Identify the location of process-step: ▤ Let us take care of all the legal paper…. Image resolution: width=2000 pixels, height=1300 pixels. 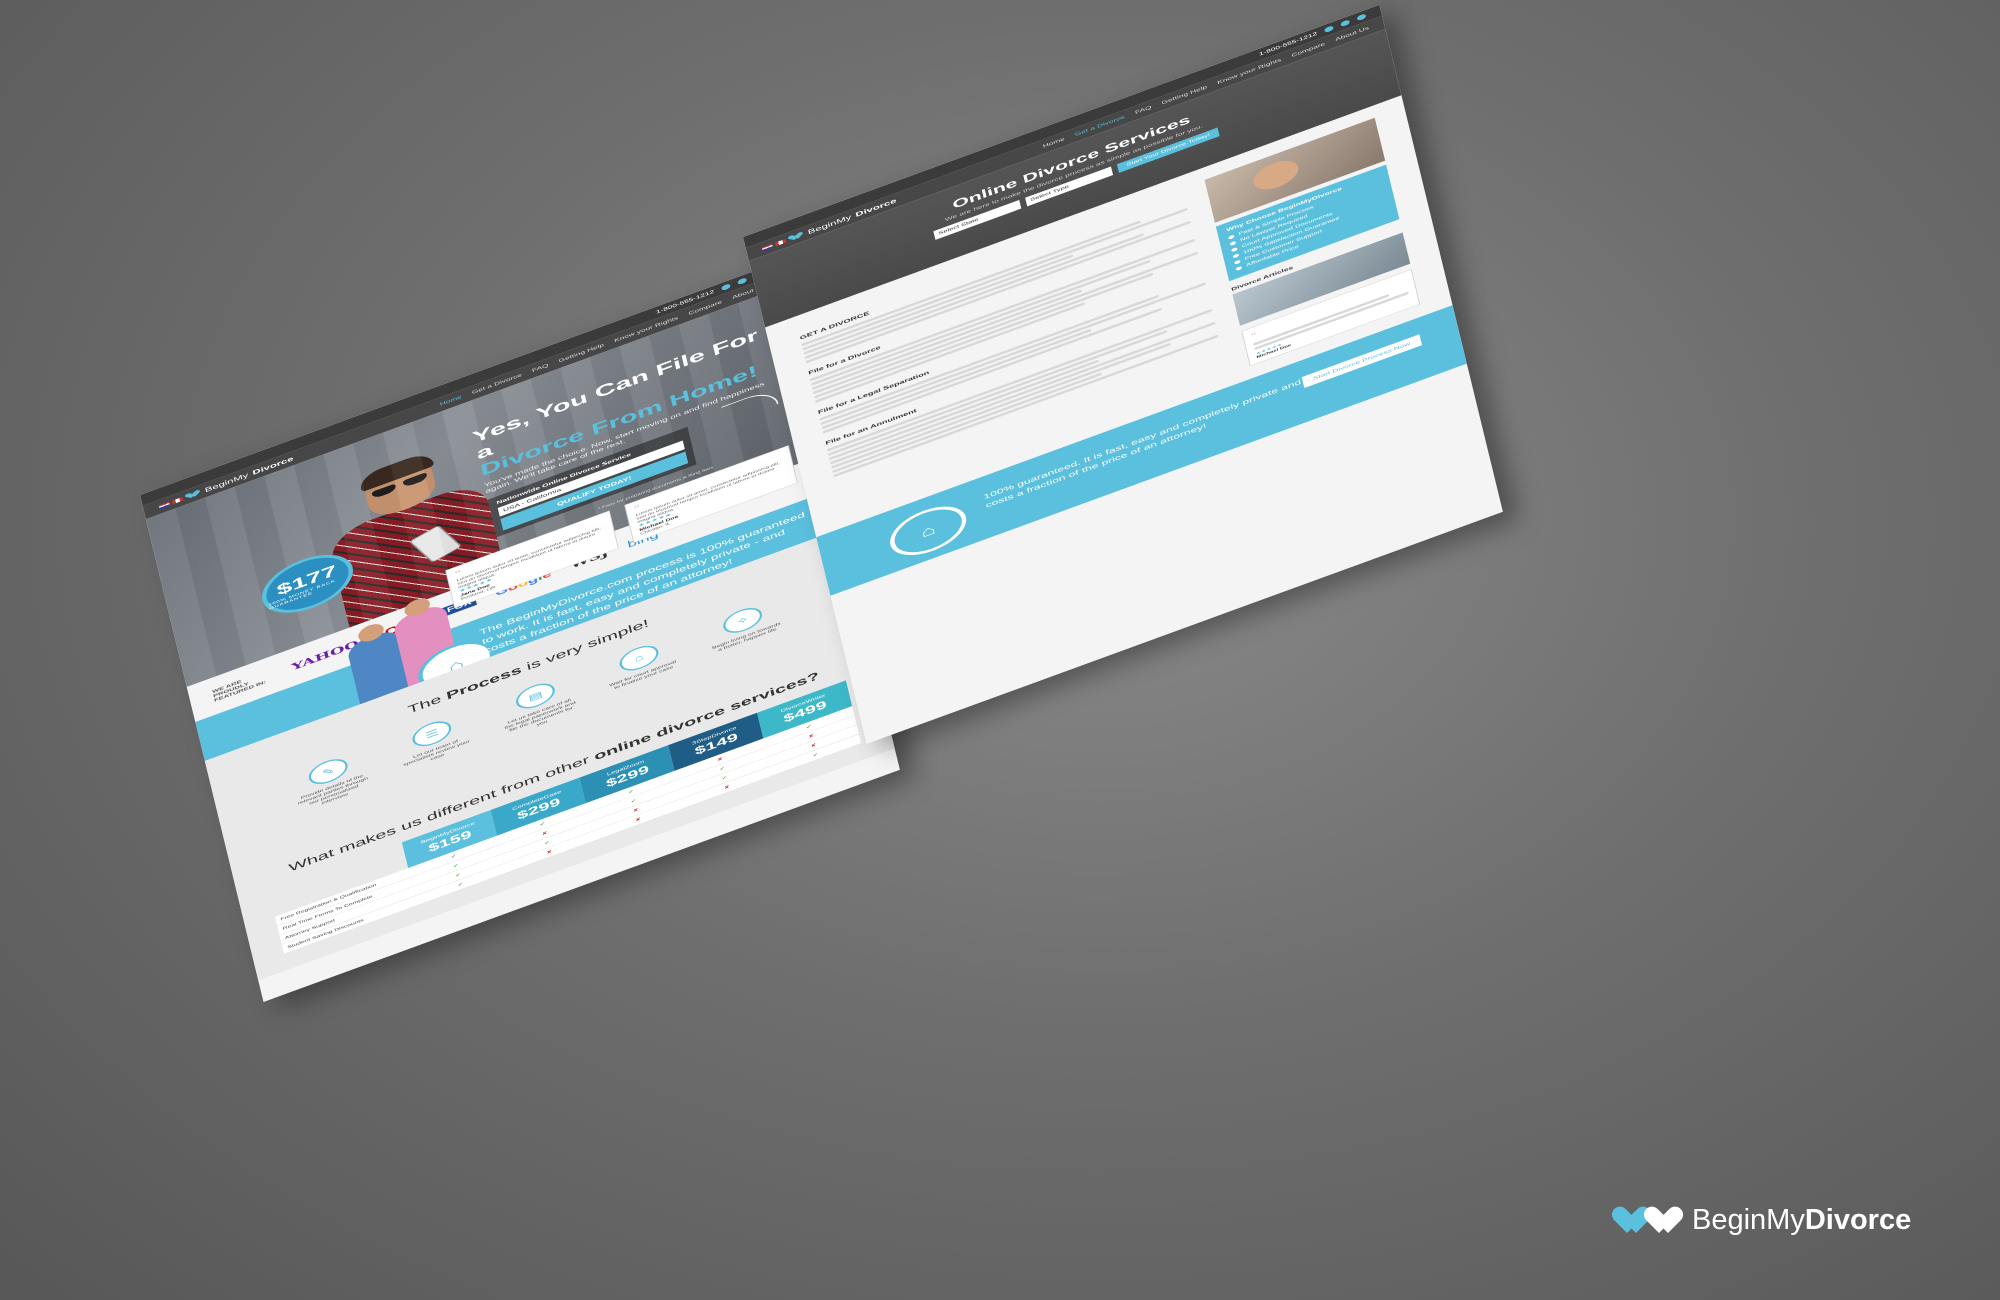
(538, 705).